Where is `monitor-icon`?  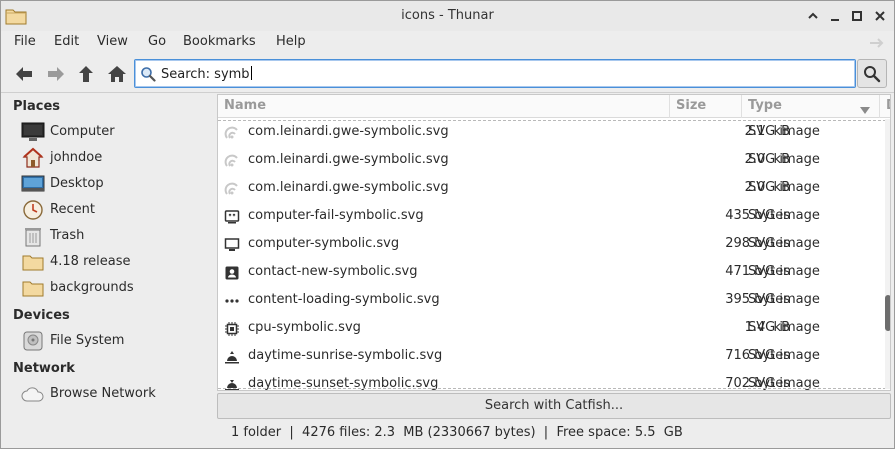
monitor-icon is located at coordinates (232, 245).